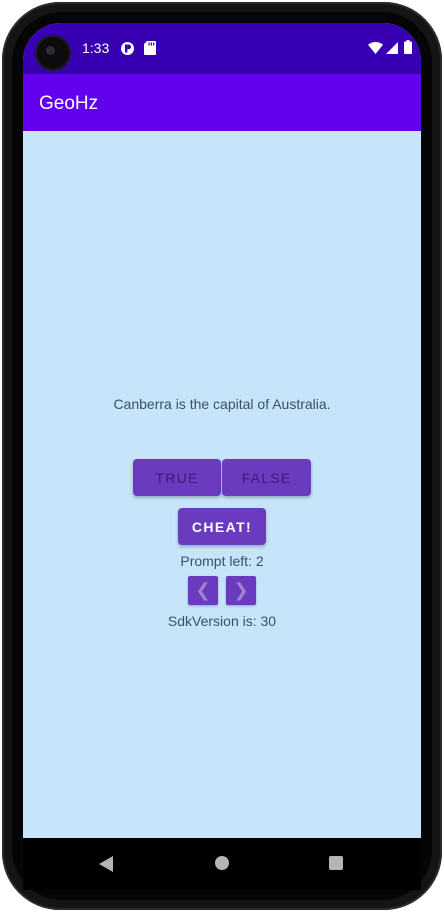 This screenshot has width=444, height=912. What do you see at coordinates (222, 621) in the screenshot?
I see `sdk-version-text: SdkVersion is: 30` at bounding box center [222, 621].